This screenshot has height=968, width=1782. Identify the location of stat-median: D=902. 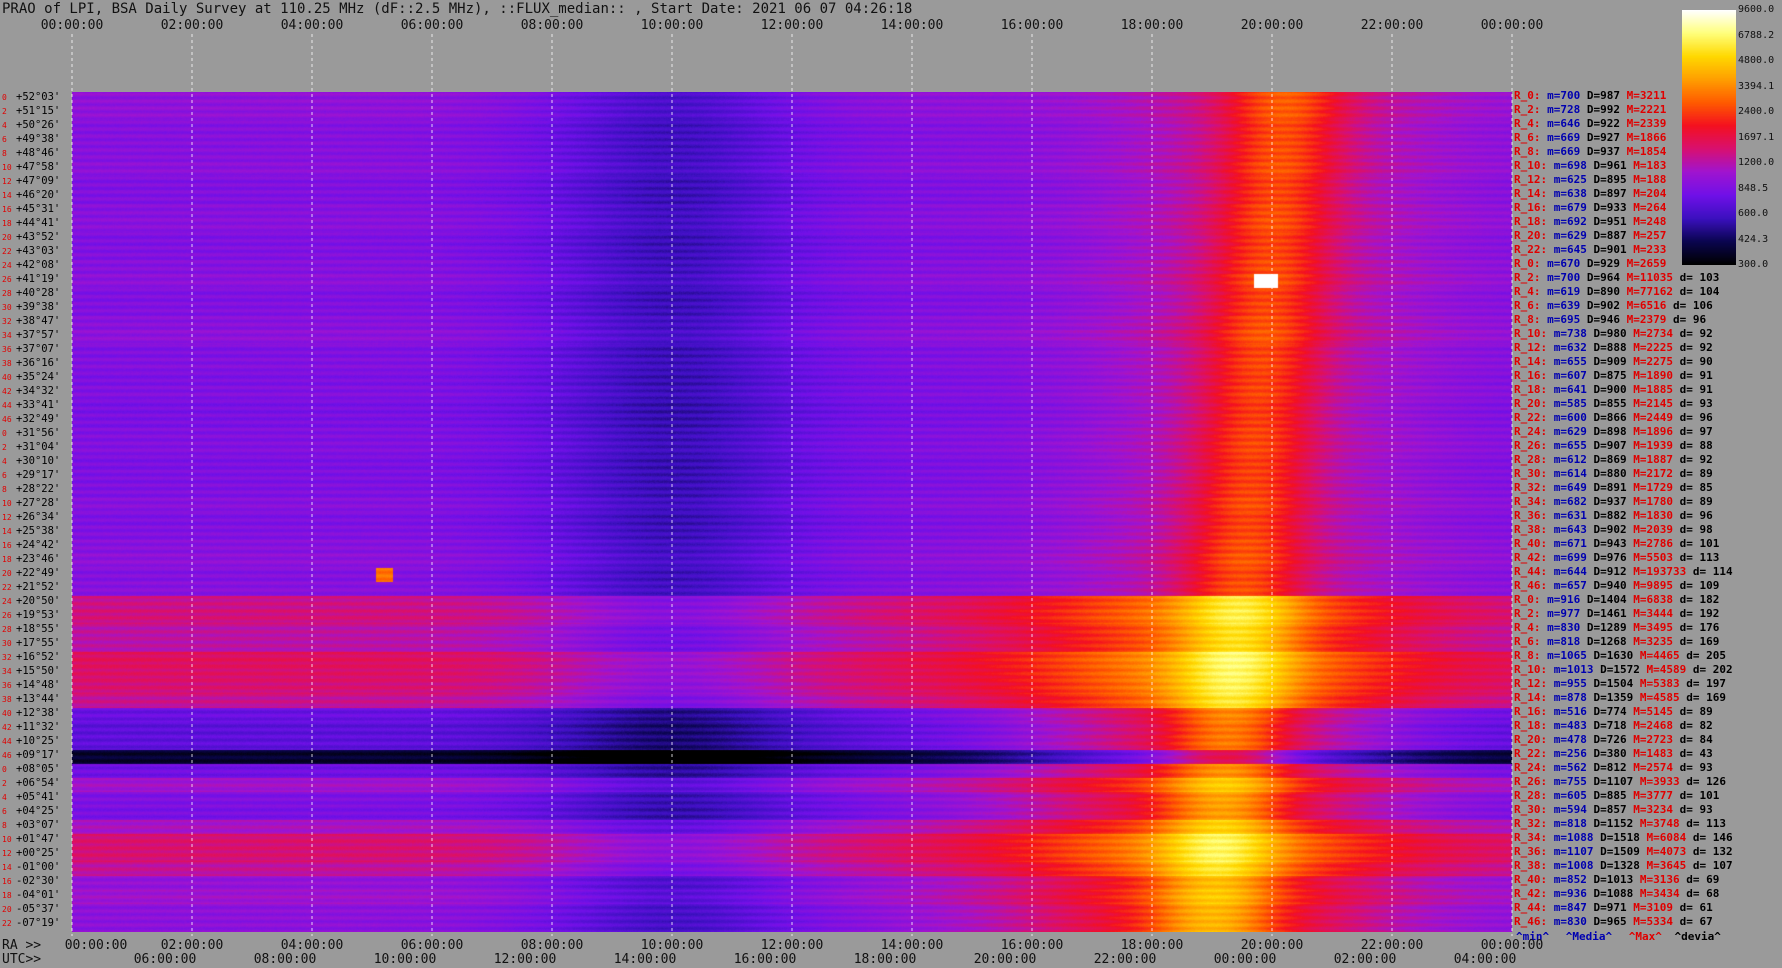
(1600, 305).